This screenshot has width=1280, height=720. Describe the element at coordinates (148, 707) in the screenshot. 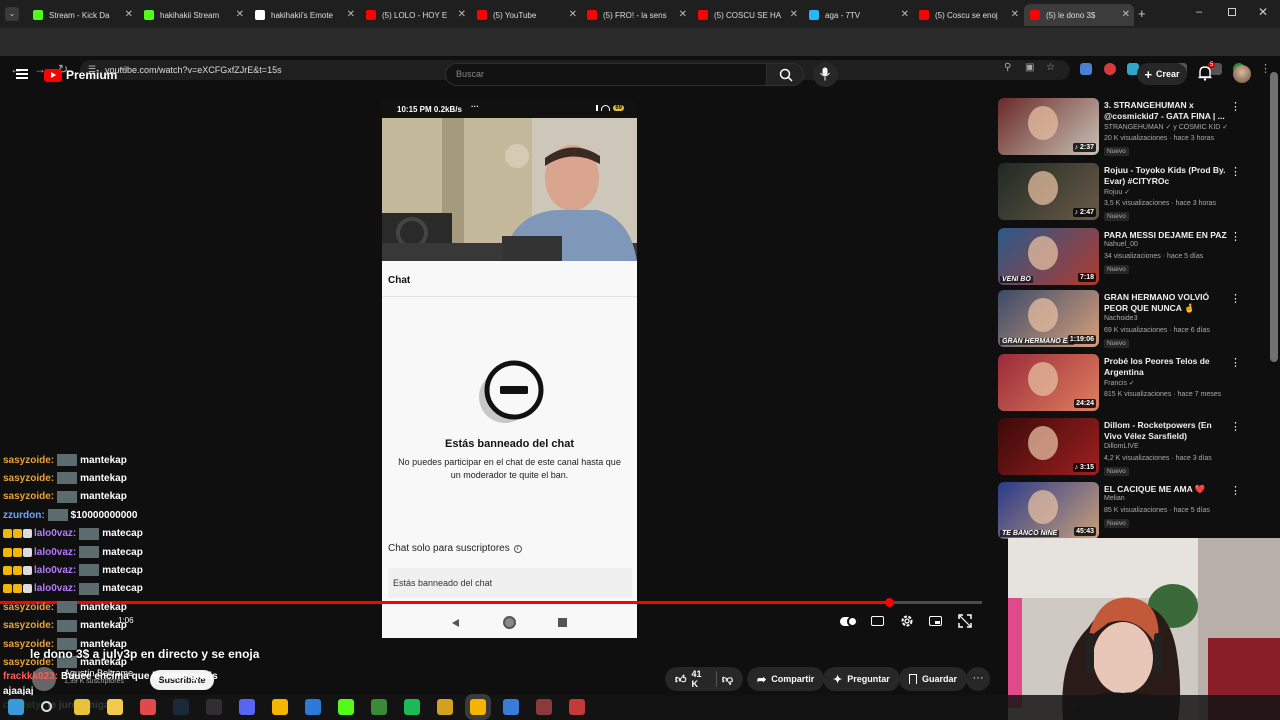

I see `mail-icon` at that location.